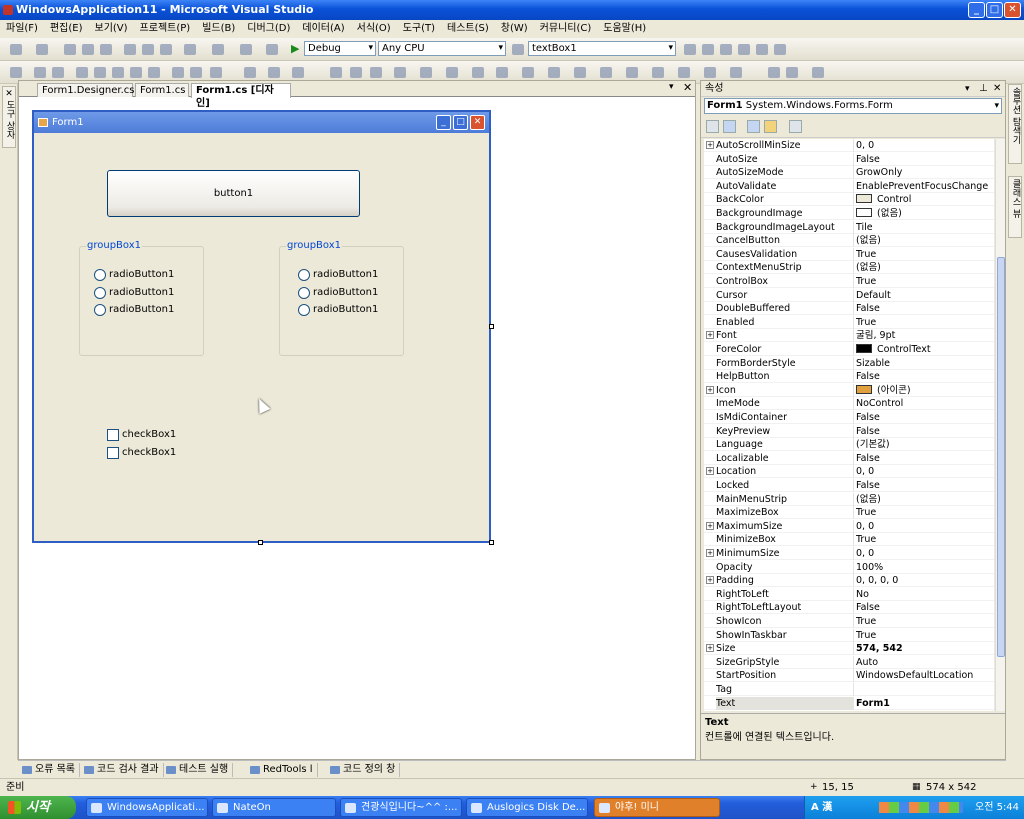 The image size is (1024, 819). What do you see at coordinates (849, 553) in the screenshot?
I see `property-row-minimumsize: + MinimumSize 0, 0` at bounding box center [849, 553].